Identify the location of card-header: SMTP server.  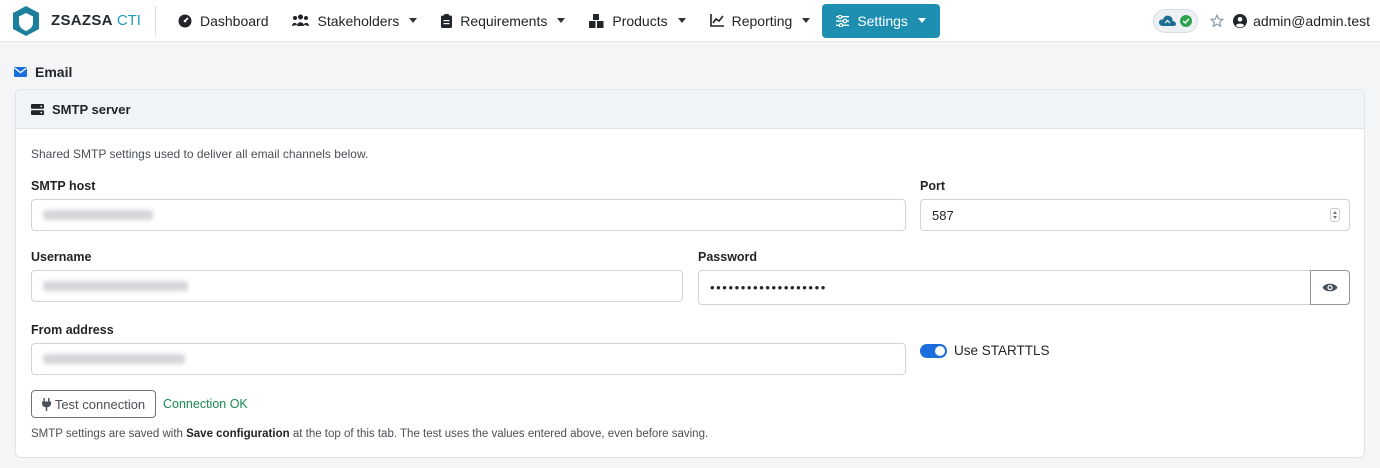
(690, 109).